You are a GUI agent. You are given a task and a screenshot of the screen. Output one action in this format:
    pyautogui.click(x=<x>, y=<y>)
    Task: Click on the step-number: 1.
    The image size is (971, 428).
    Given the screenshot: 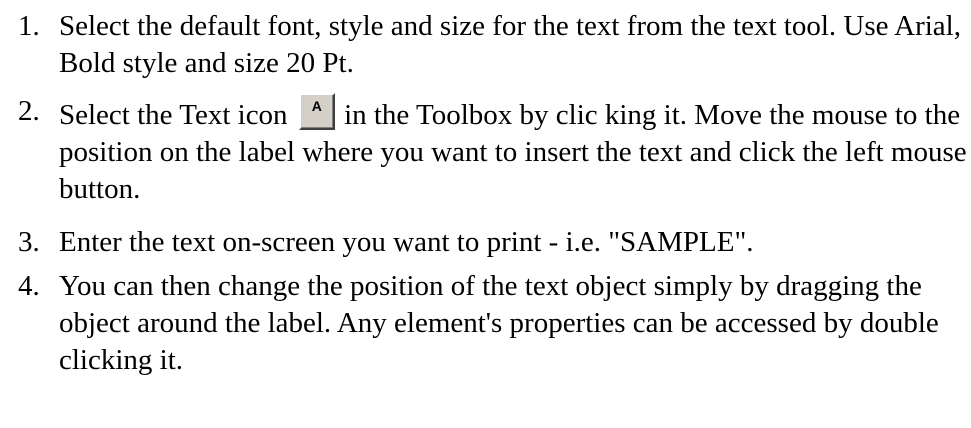 What is the action you would take?
    pyautogui.click(x=29, y=26)
    